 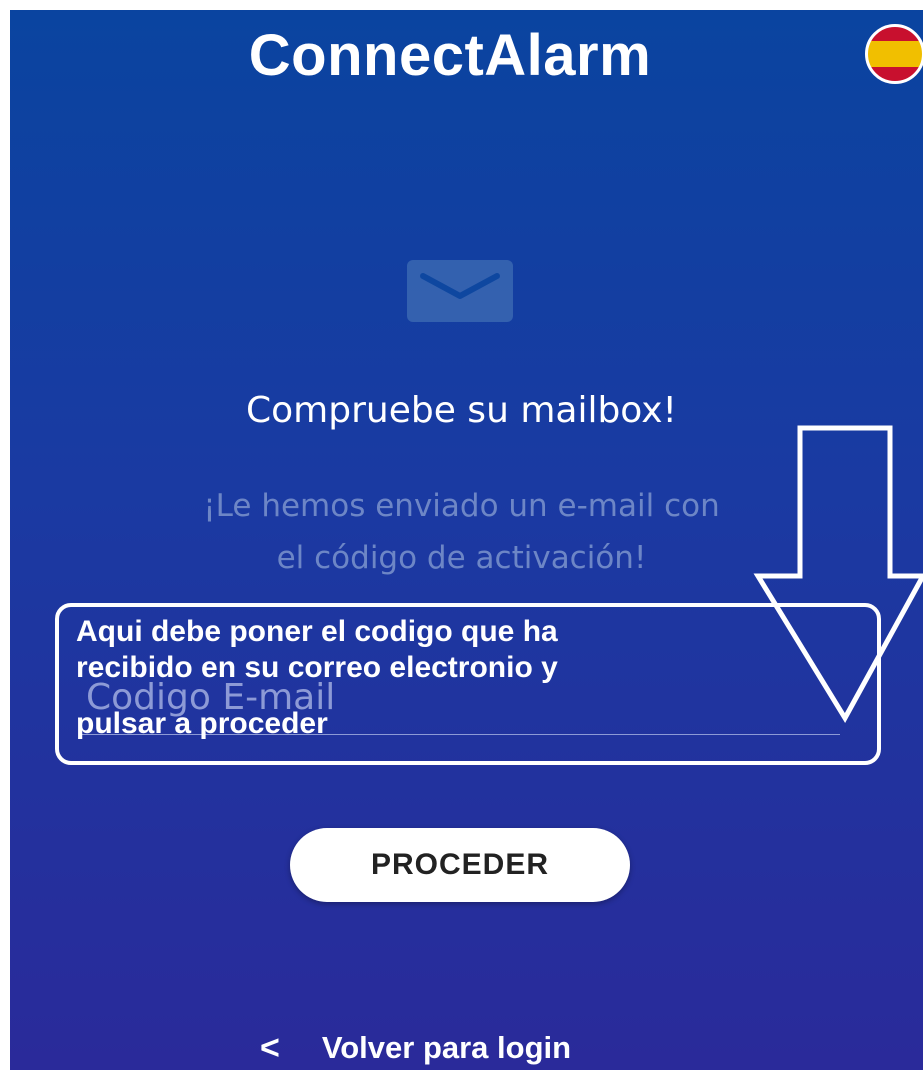 What do you see at coordinates (461, 558) in the screenshot?
I see `activation-message-line-2: el código de activación!` at bounding box center [461, 558].